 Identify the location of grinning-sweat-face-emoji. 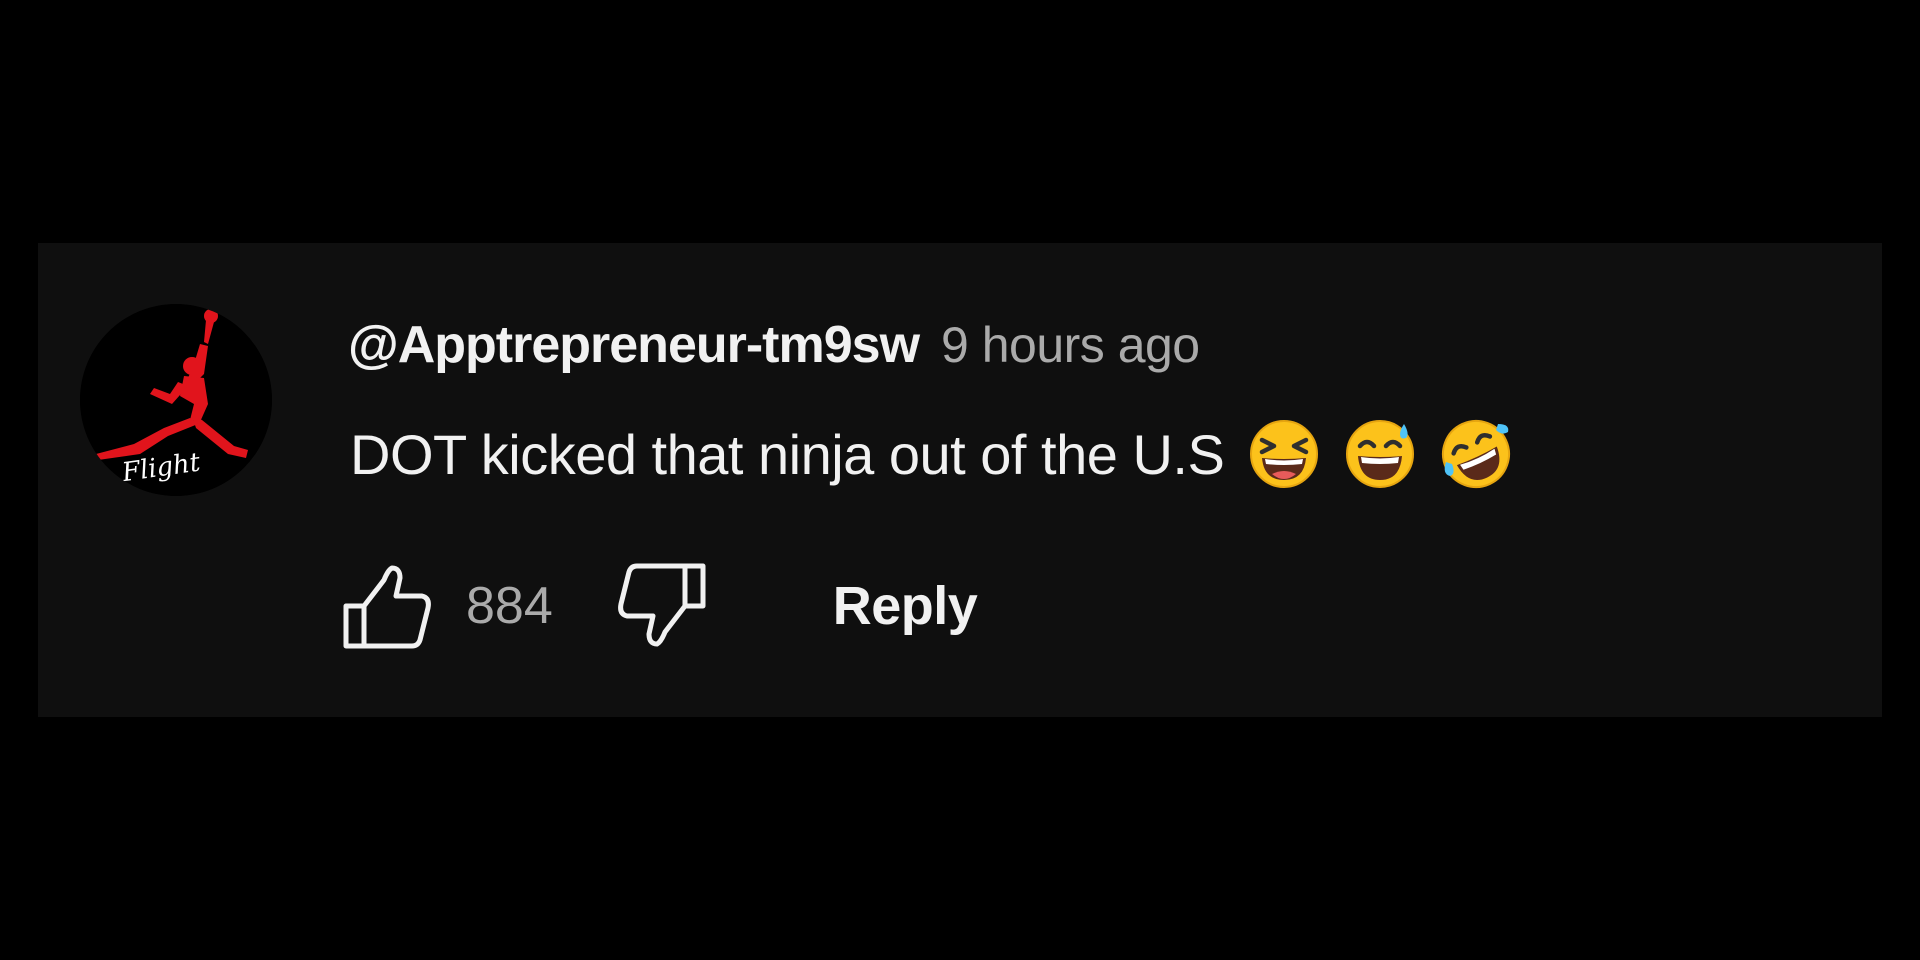
(1380, 454).